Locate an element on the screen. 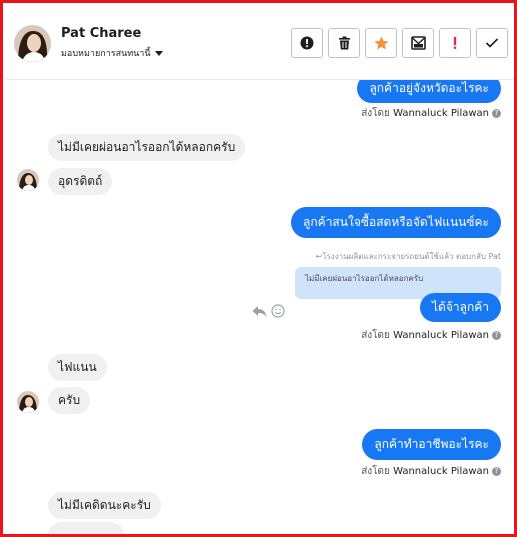 The height and width of the screenshot is (537, 517). action-toolbar is located at coordinates (399, 43).